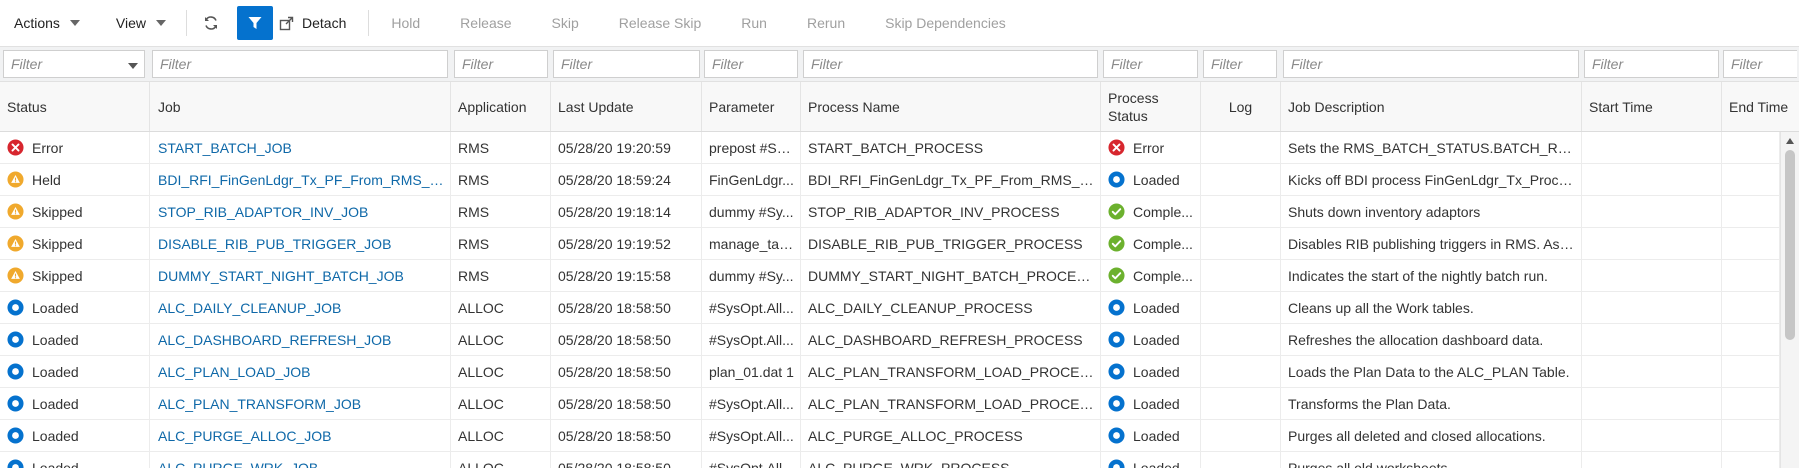 Image resolution: width=1799 pixels, height=468 pixels. I want to click on job-link: ALC_DAILY_CLEANUP_JOB, so click(249, 308).